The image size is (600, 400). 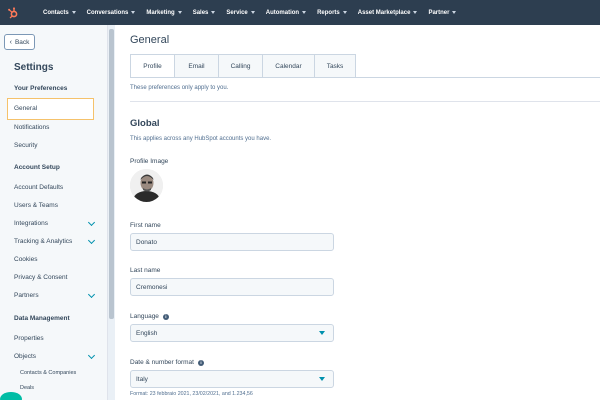 What do you see at coordinates (41, 277) in the screenshot?
I see `sidebar-item-label: Privacy & Consent` at bounding box center [41, 277].